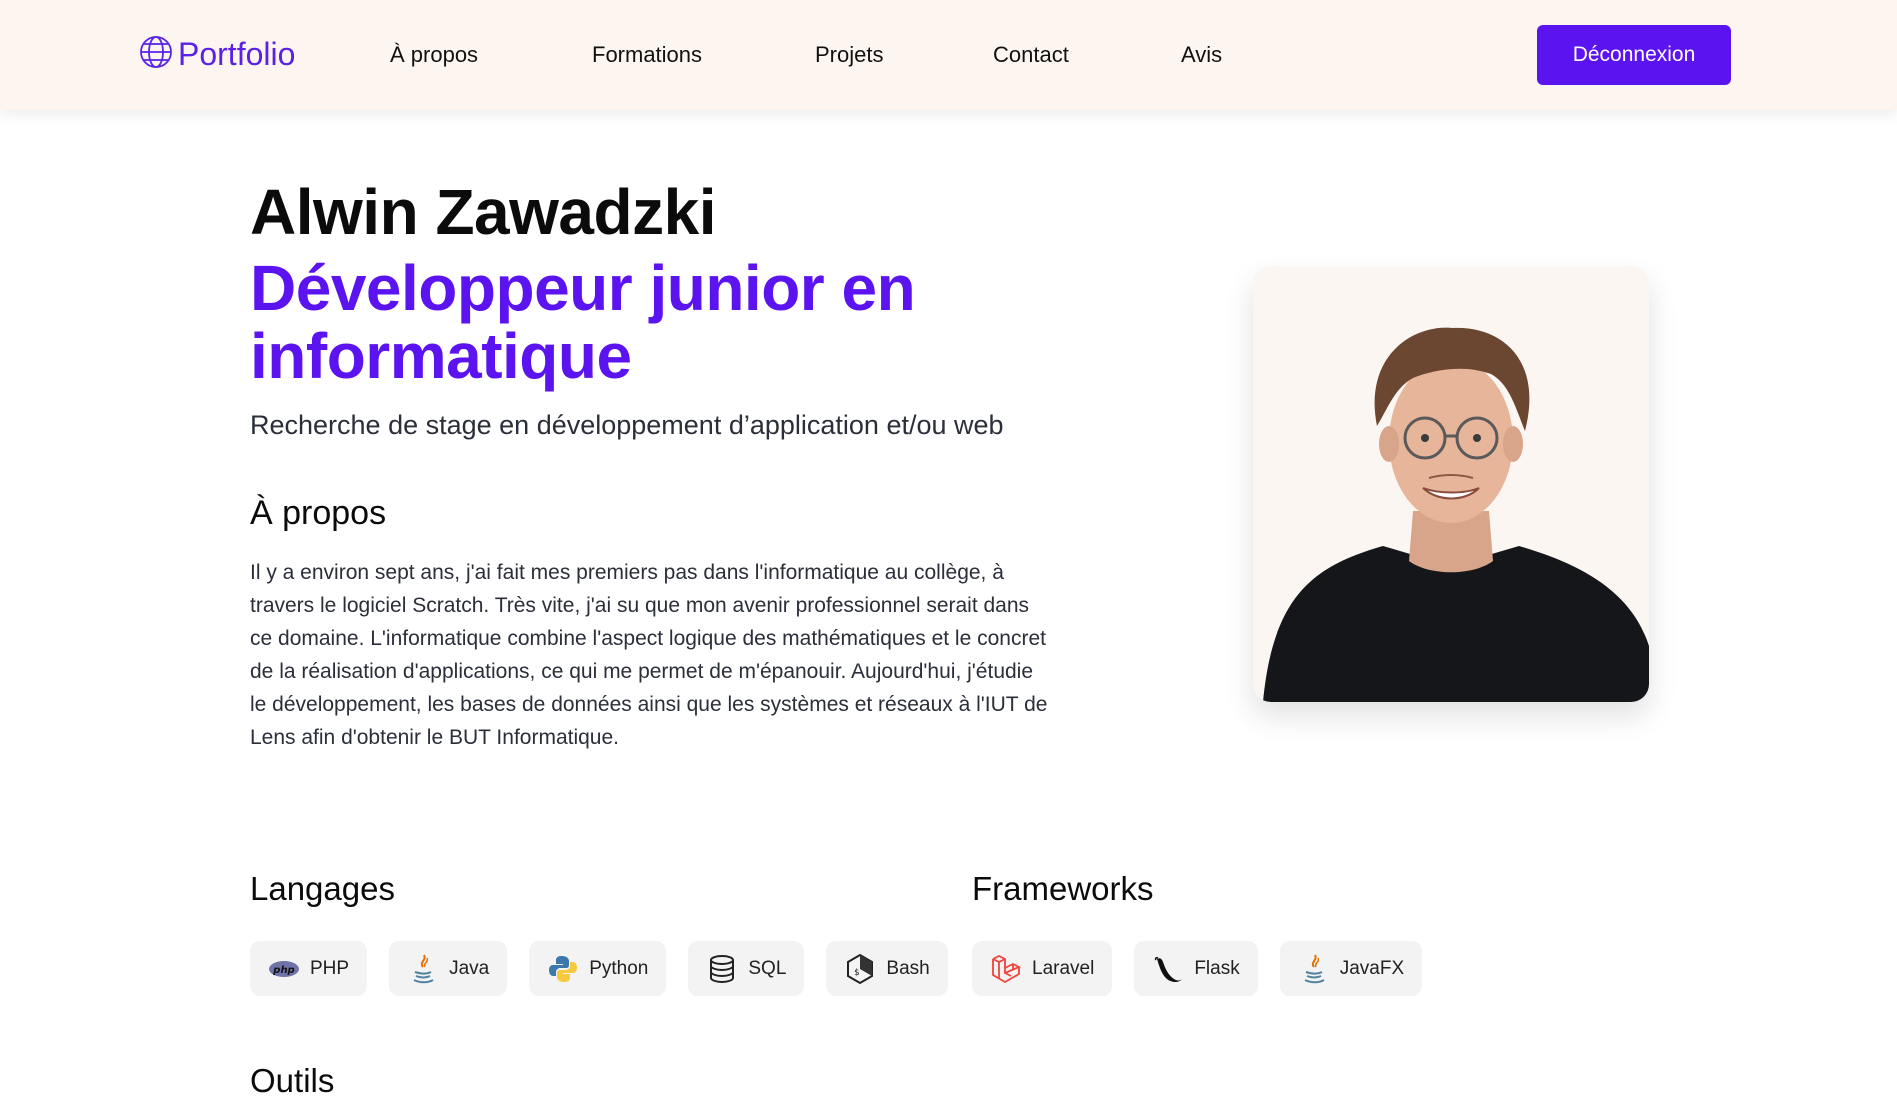 Image resolution: width=1897 pixels, height=1100 pixels. What do you see at coordinates (292, 1080) in the screenshot?
I see `tools-title: Outils` at bounding box center [292, 1080].